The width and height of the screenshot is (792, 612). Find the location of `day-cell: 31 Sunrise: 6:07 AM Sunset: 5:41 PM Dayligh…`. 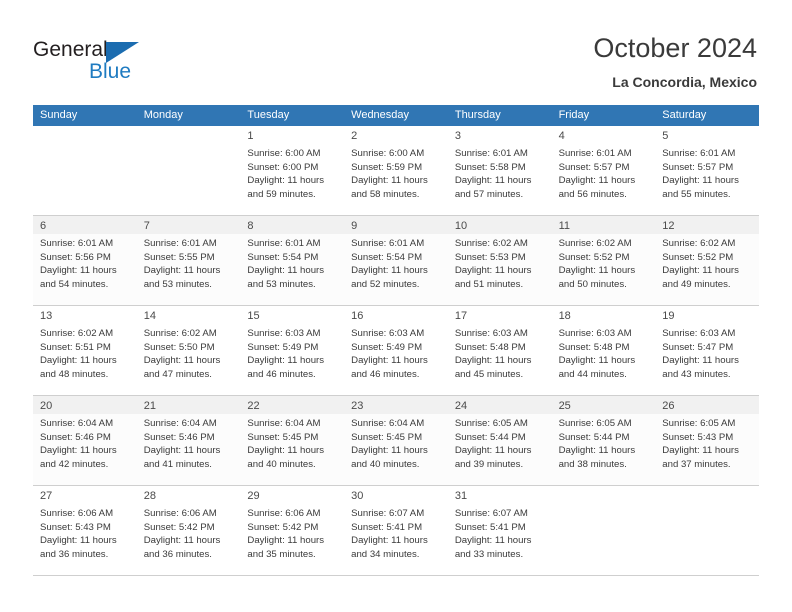

day-cell: 31 Sunrise: 6:07 AM Sunset: 5:41 PM Dayligh… is located at coordinates (499, 530).